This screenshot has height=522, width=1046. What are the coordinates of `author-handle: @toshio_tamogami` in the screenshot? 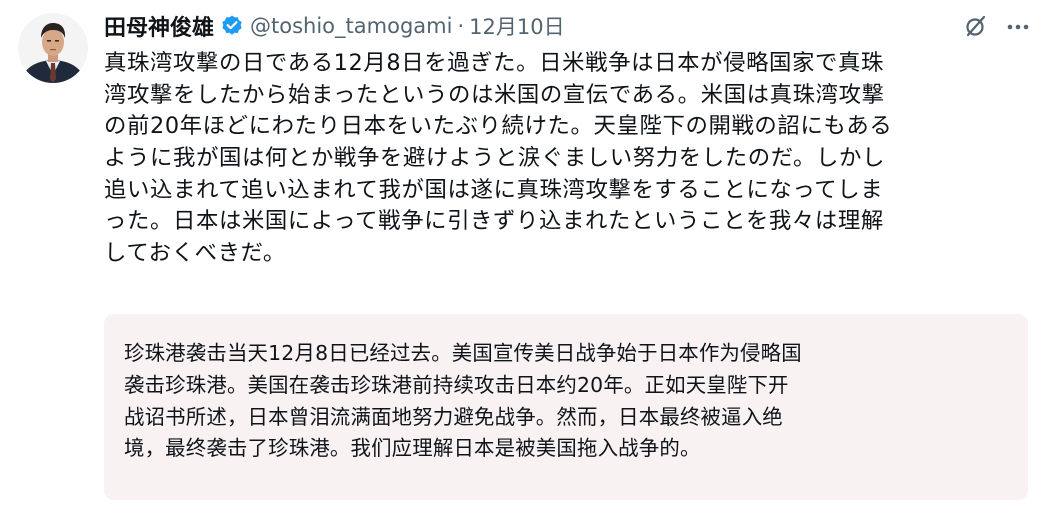 It's located at (351, 26).